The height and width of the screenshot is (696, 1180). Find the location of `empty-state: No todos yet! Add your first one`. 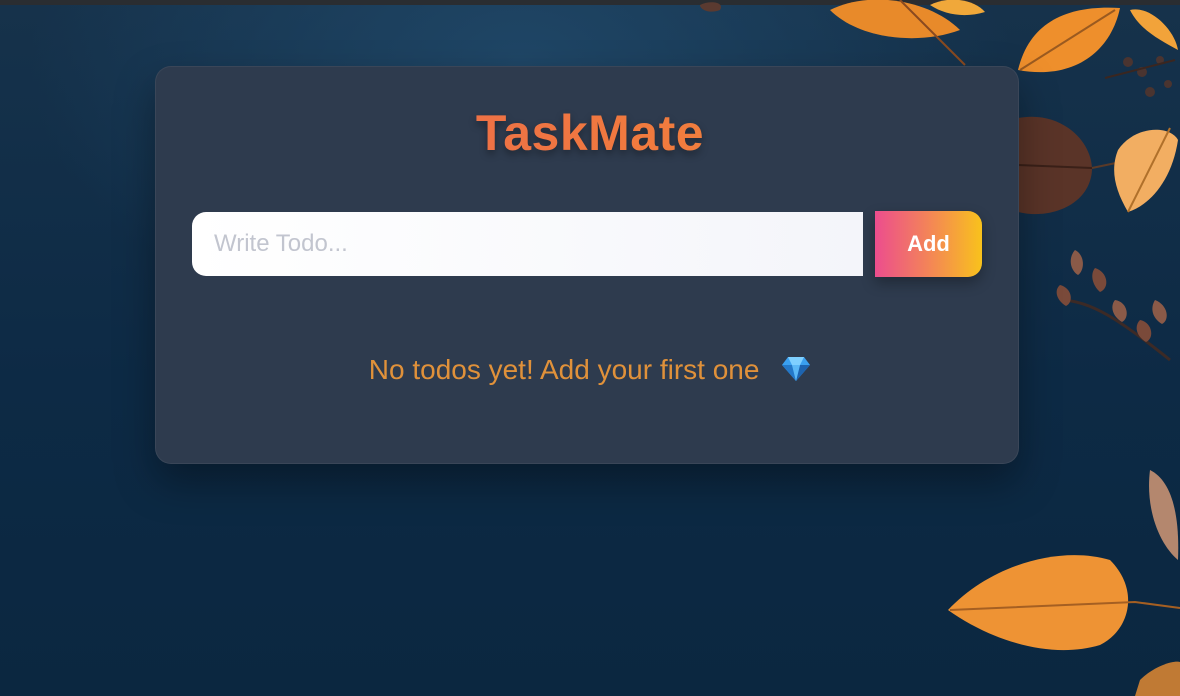

empty-state: No todos yet! Add your first one is located at coordinates (590, 371).